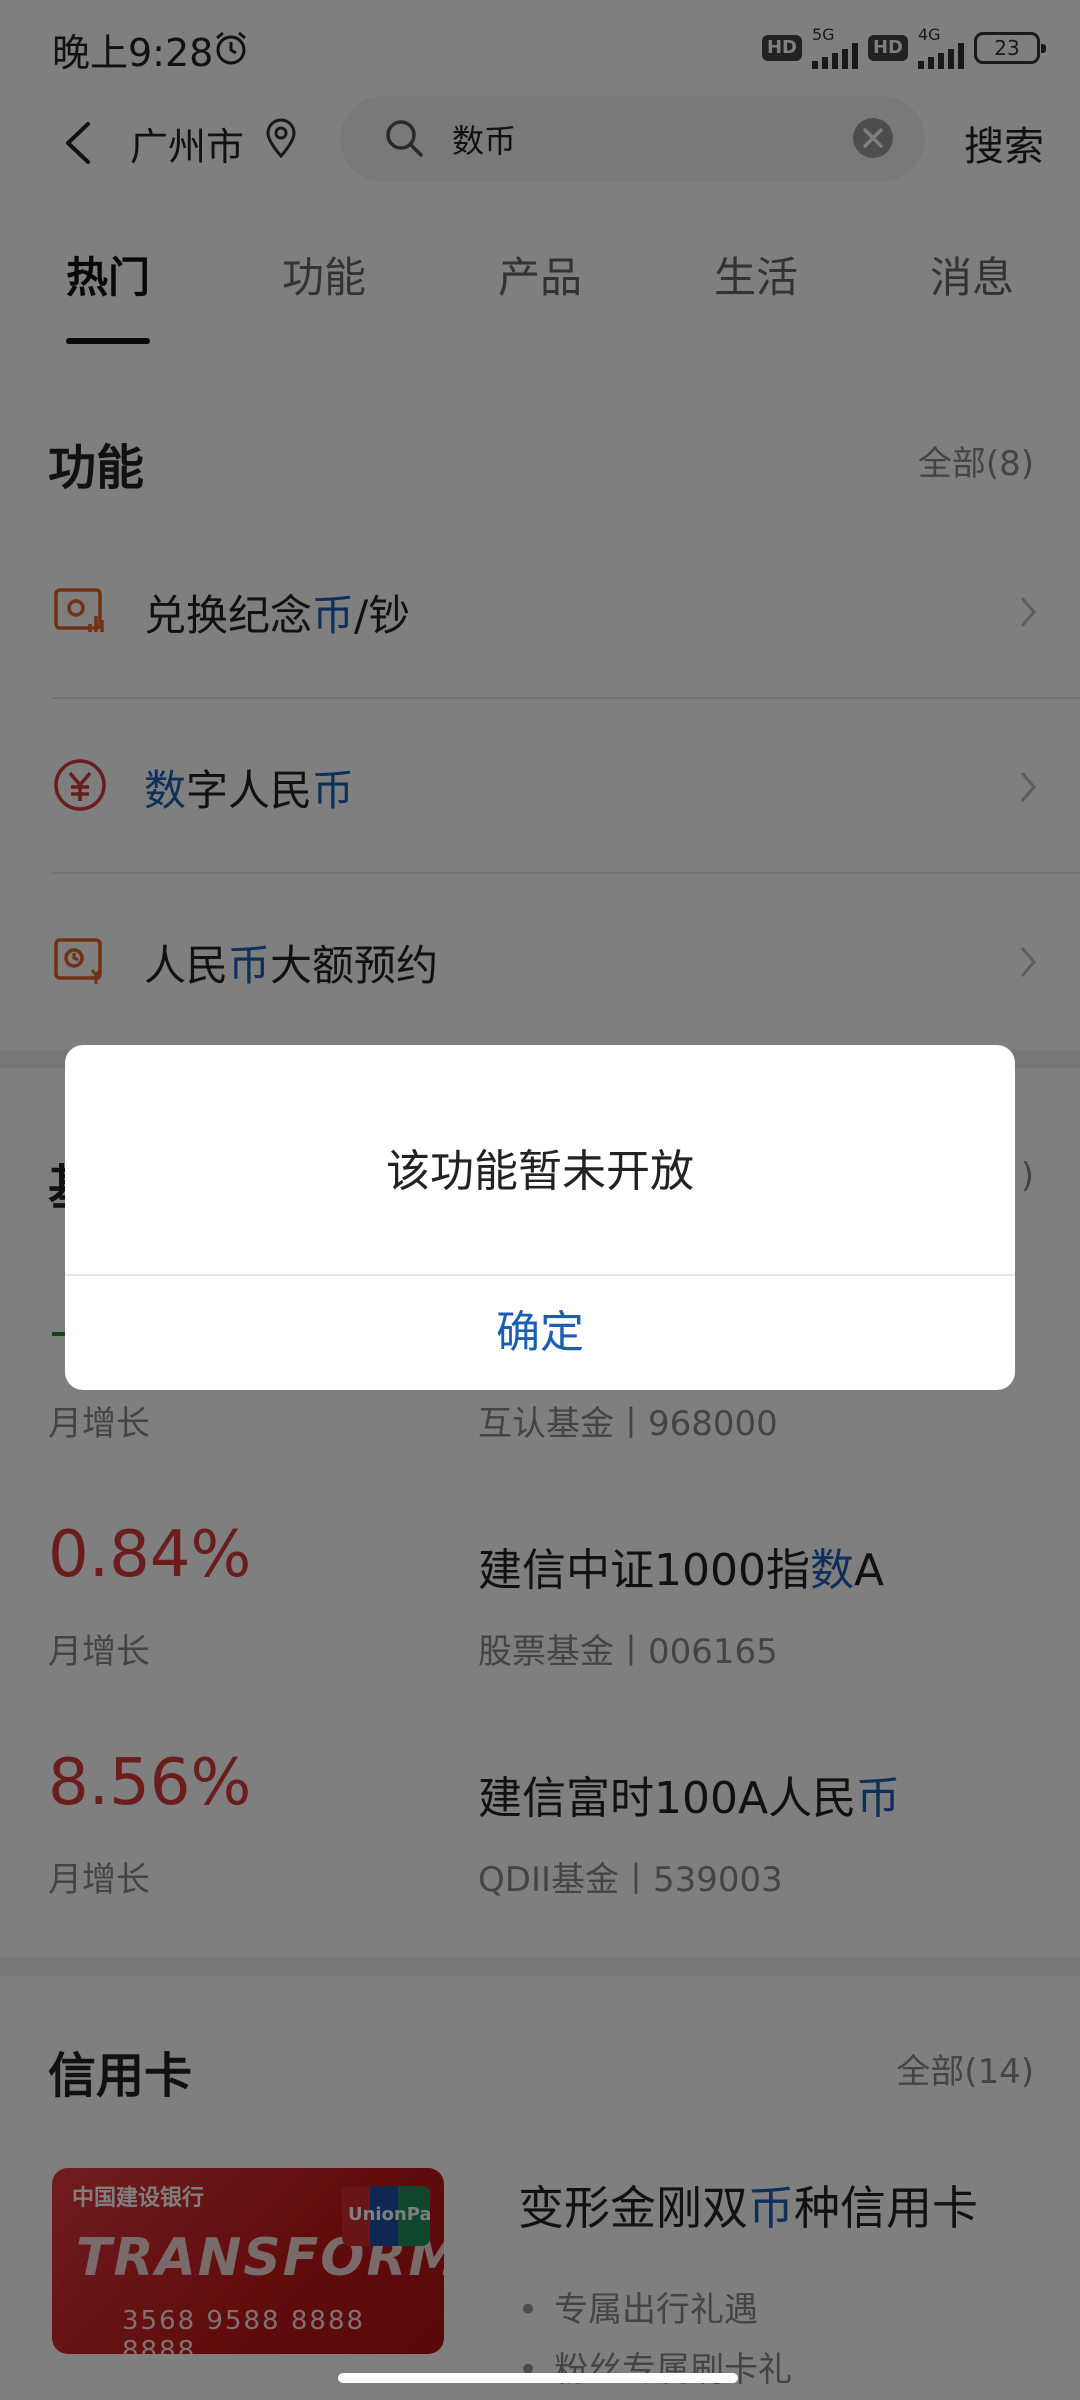 The height and width of the screenshot is (2400, 1080). I want to click on alert-dialog: 该功能暂未开放 确定, so click(540, 1217).